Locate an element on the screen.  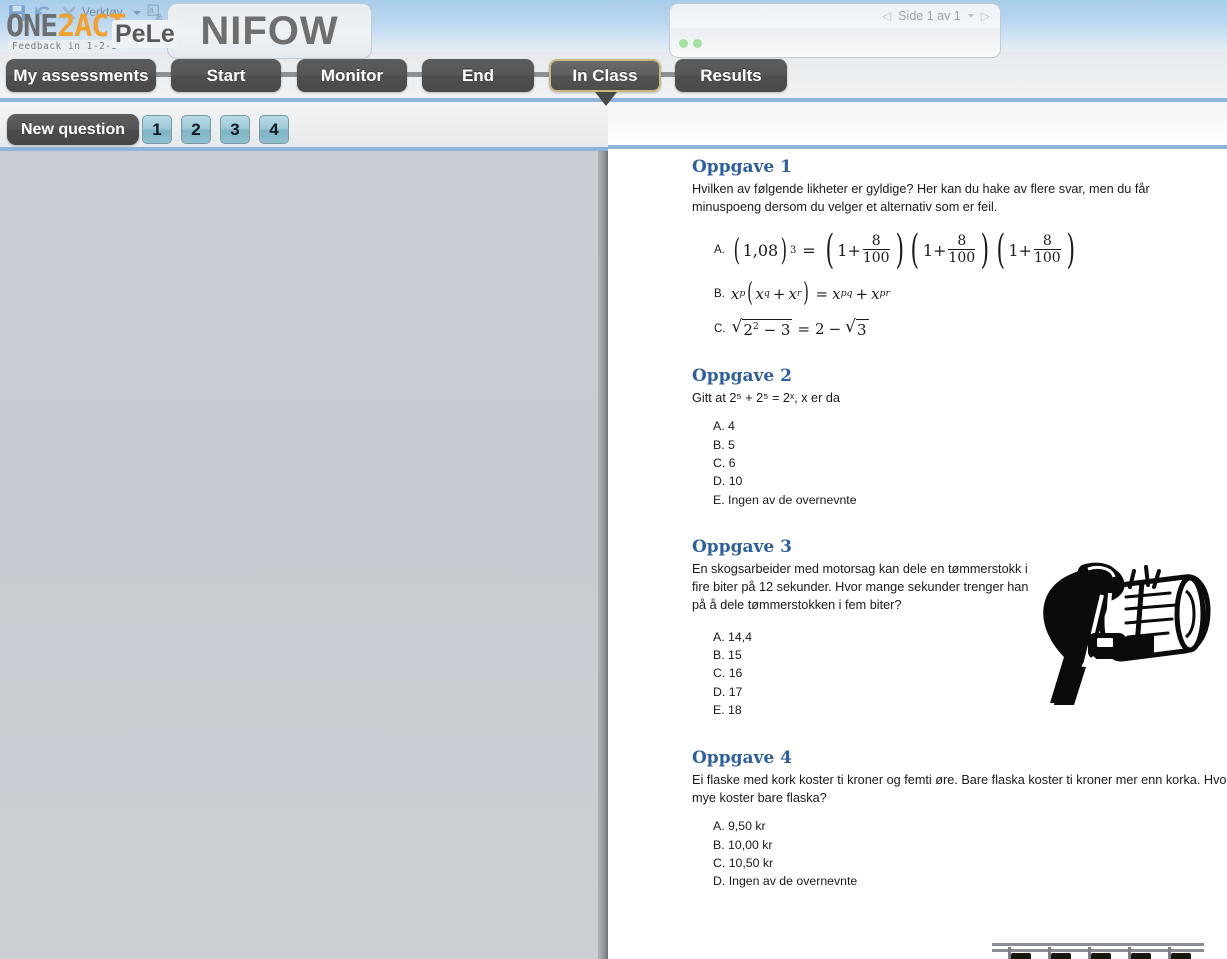
formula-c-label: C. is located at coordinates (720, 329).